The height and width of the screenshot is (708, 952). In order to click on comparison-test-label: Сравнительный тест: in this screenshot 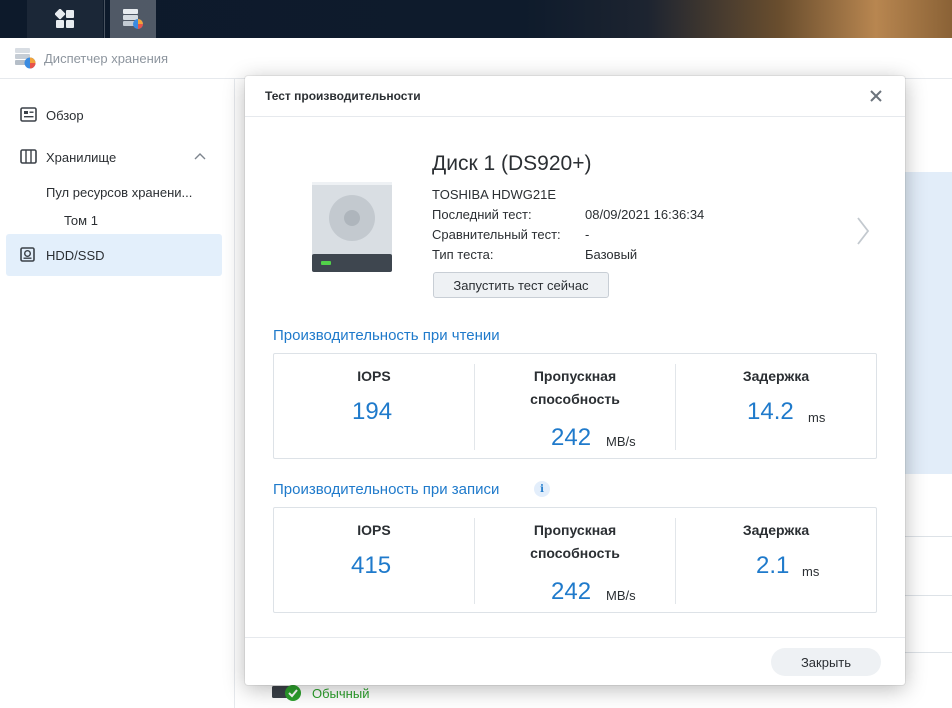, I will do `click(496, 234)`.